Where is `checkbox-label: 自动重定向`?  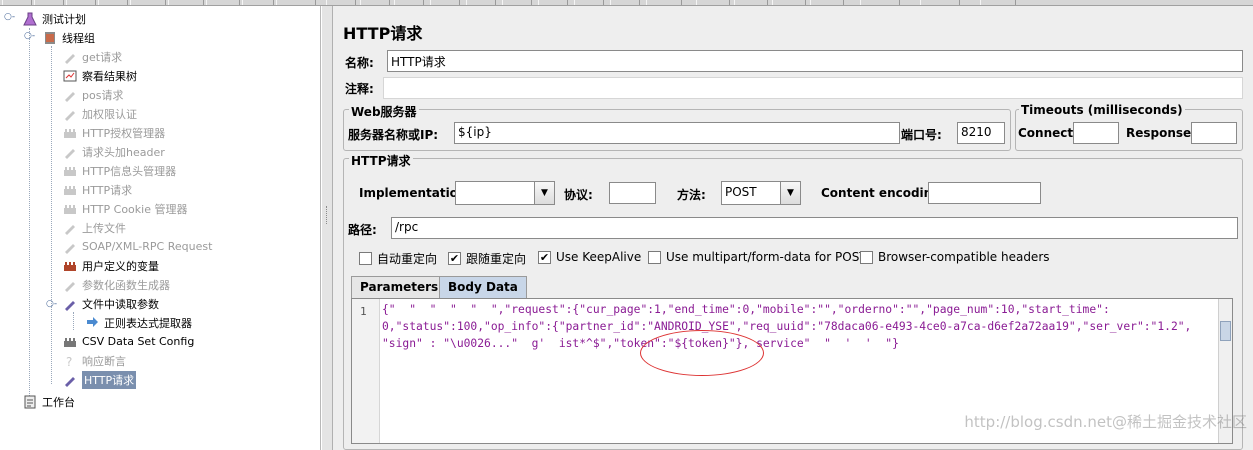
checkbox-label: 自动重定向 is located at coordinates (407, 259).